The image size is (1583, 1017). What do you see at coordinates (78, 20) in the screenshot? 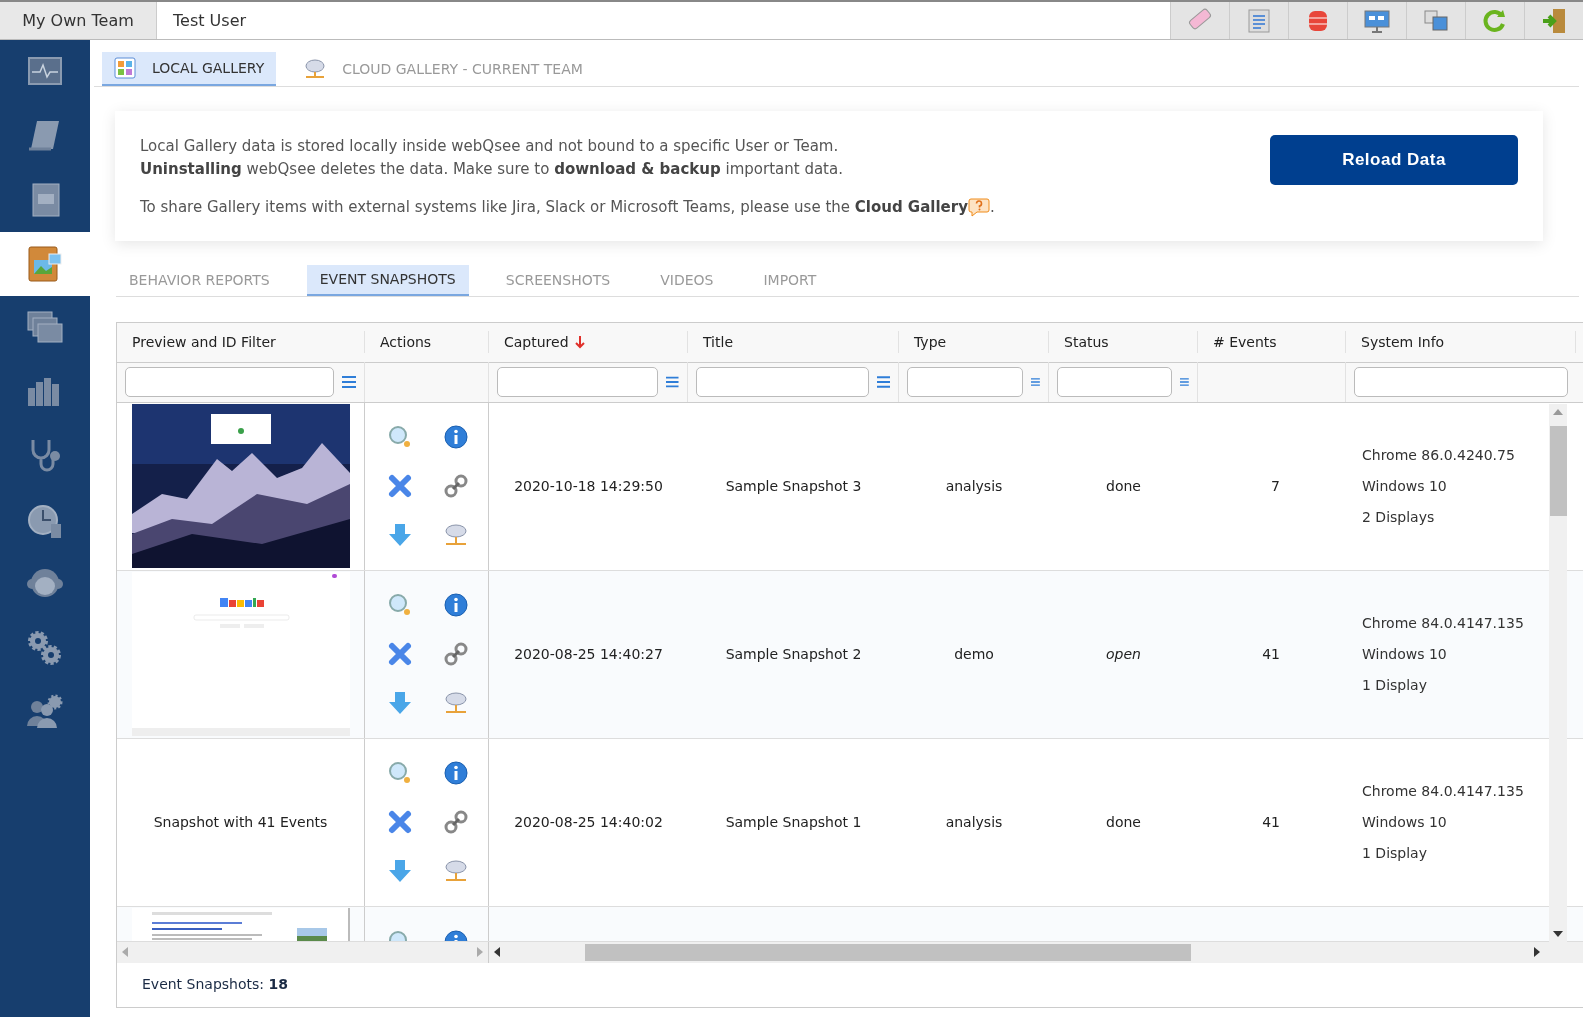
I see `team-name: My Own Team` at bounding box center [78, 20].